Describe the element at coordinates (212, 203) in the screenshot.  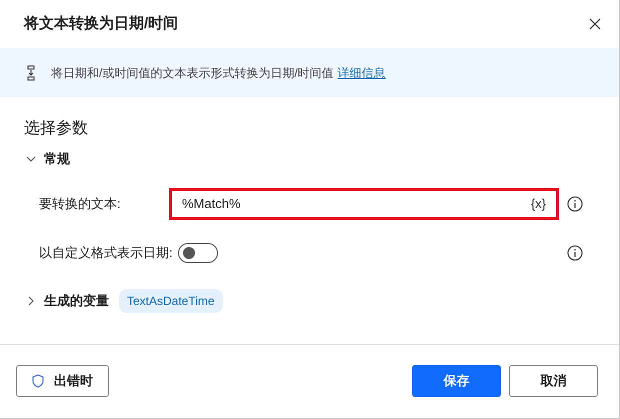
I see `field-value: %Match%` at that location.